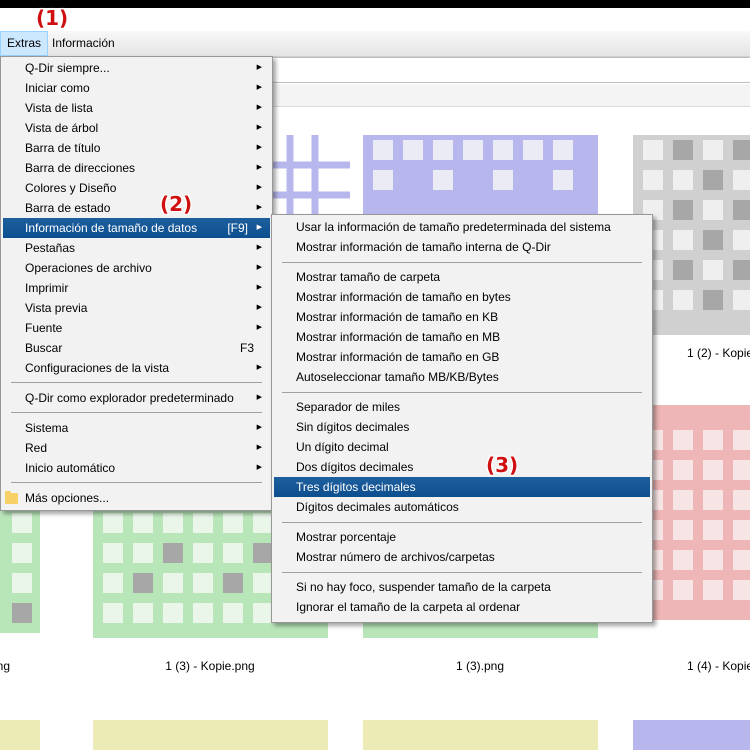 This screenshot has width=750, height=750. Describe the element at coordinates (462, 507) in the screenshot. I see `submenu-item: Dígitos decimales automáticos` at that location.